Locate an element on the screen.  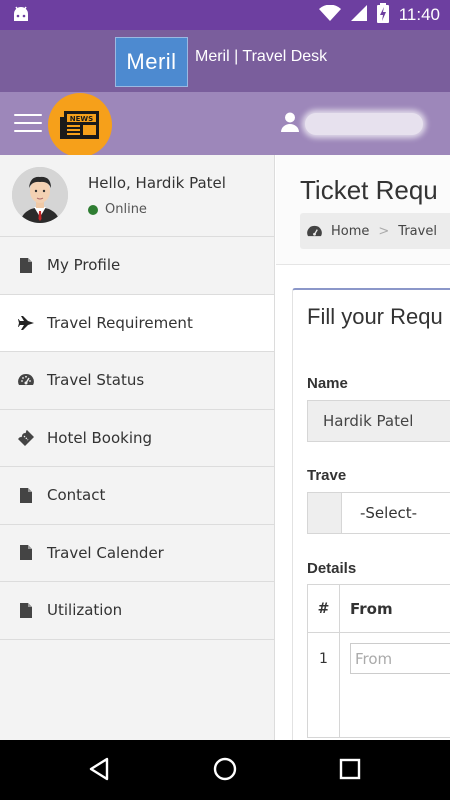
battery-charging-icon is located at coordinates (382, 15).